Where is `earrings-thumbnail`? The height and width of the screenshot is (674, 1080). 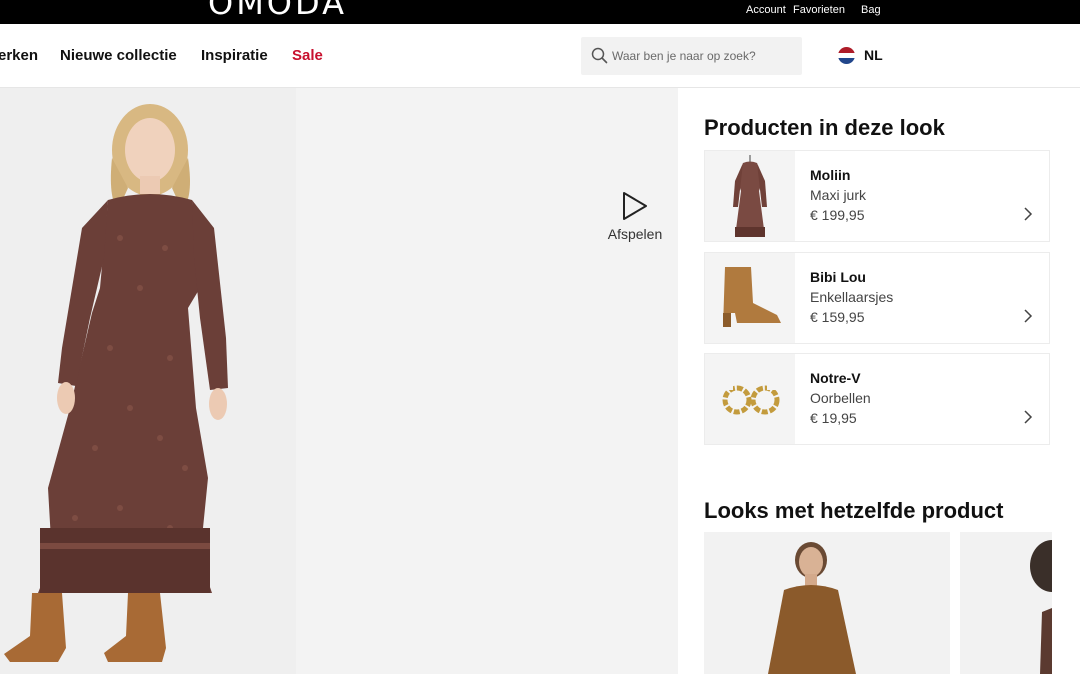 earrings-thumbnail is located at coordinates (750, 399).